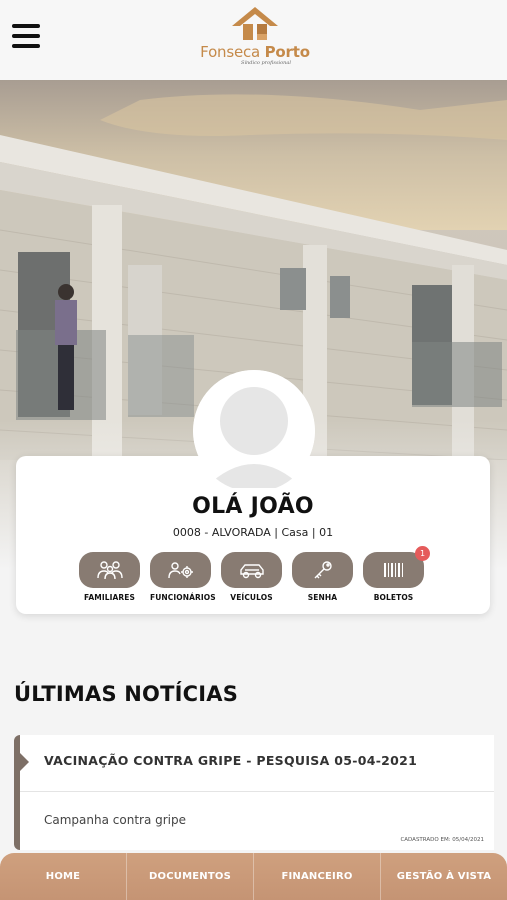  I want to click on nav-gestao-a-vista: GESTÃO À VISTA, so click(444, 876).